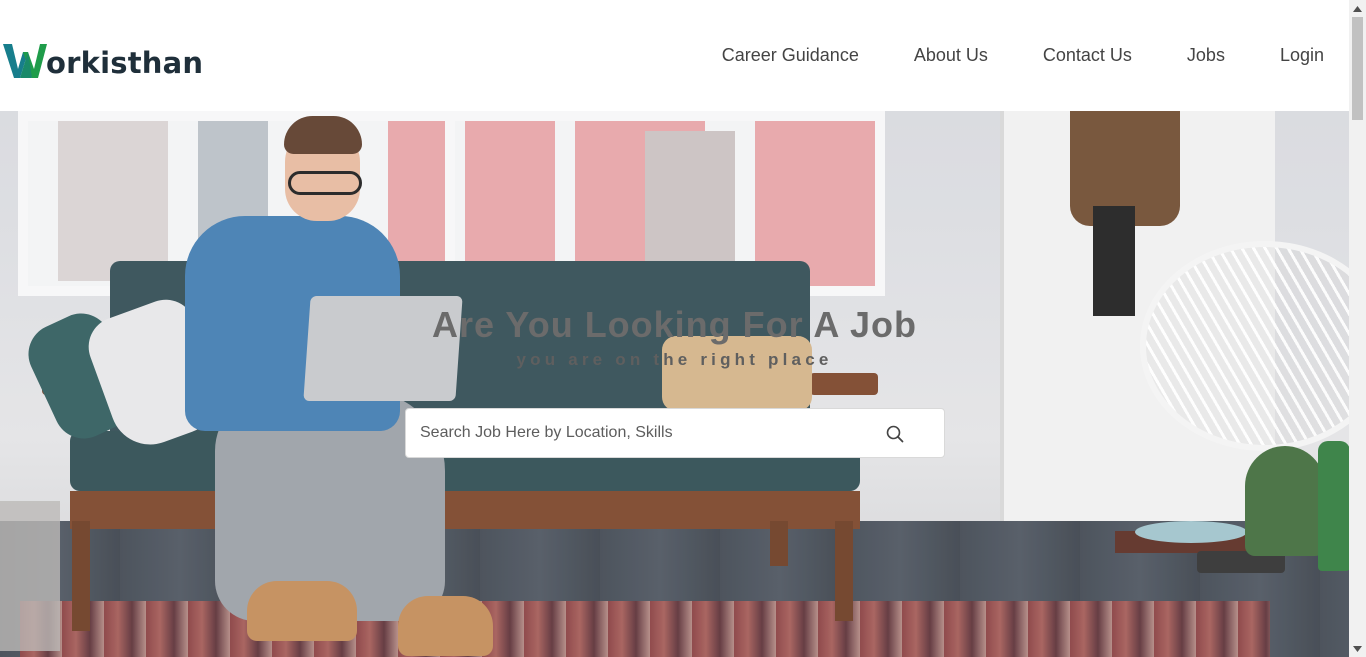  I want to click on nav-login: Login, so click(1302, 55).